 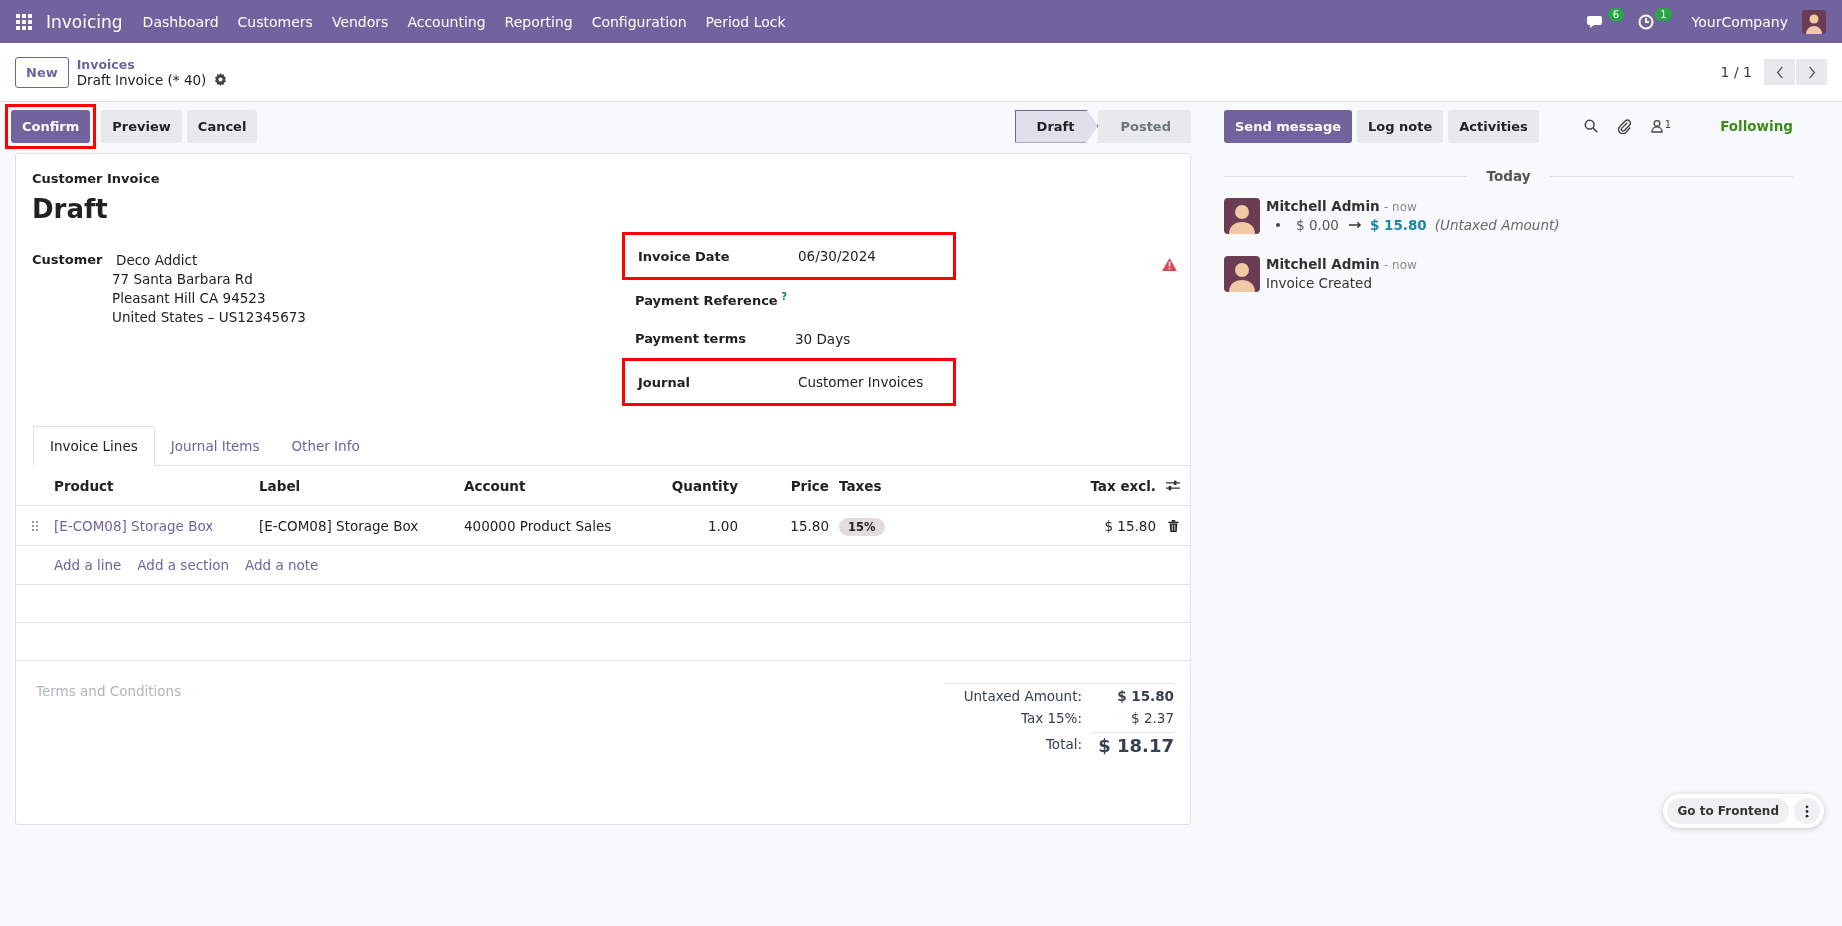 What do you see at coordinates (222, 126) in the screenshot?
I see `action-button: Cancel` at bounding box center [222, 126].